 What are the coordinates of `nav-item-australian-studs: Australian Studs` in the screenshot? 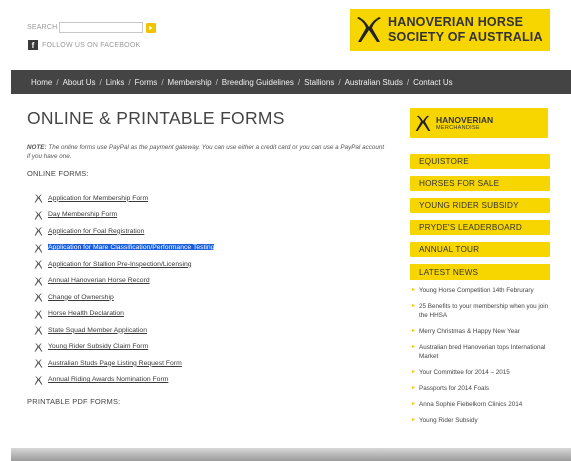 It's located at (374, 82).